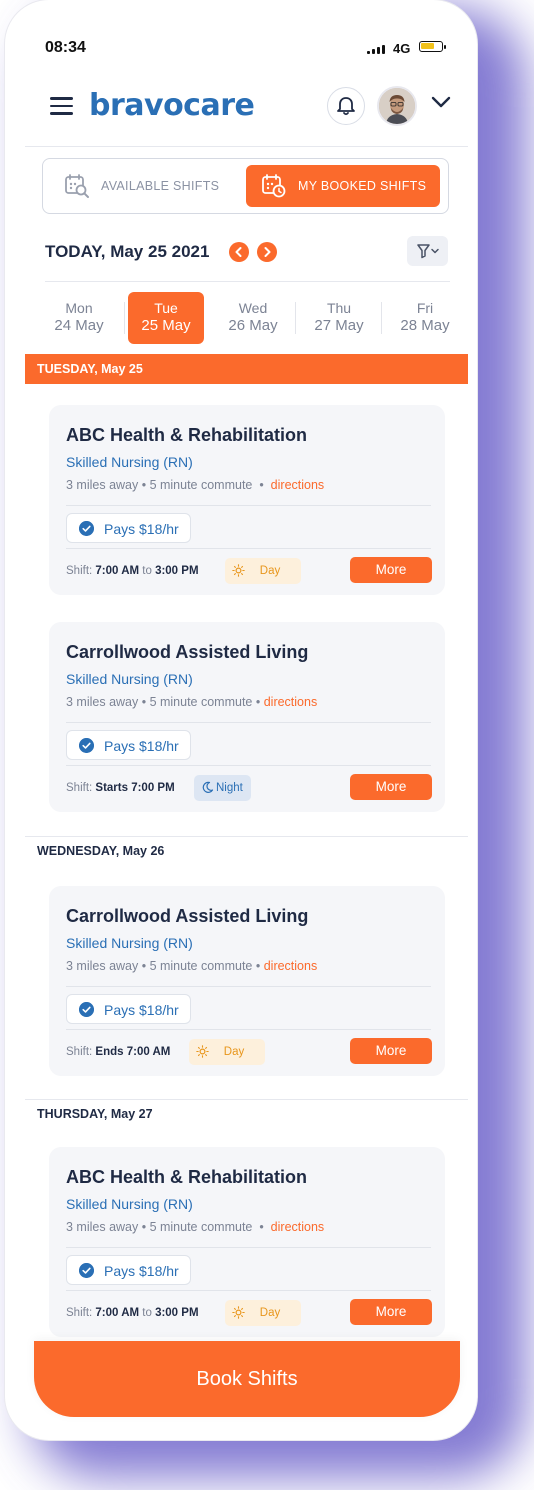 This screenshot has width=534, height=1490. I want to click on section-heading-thursday: THURSDAY, May 27, so click(95, 1114).